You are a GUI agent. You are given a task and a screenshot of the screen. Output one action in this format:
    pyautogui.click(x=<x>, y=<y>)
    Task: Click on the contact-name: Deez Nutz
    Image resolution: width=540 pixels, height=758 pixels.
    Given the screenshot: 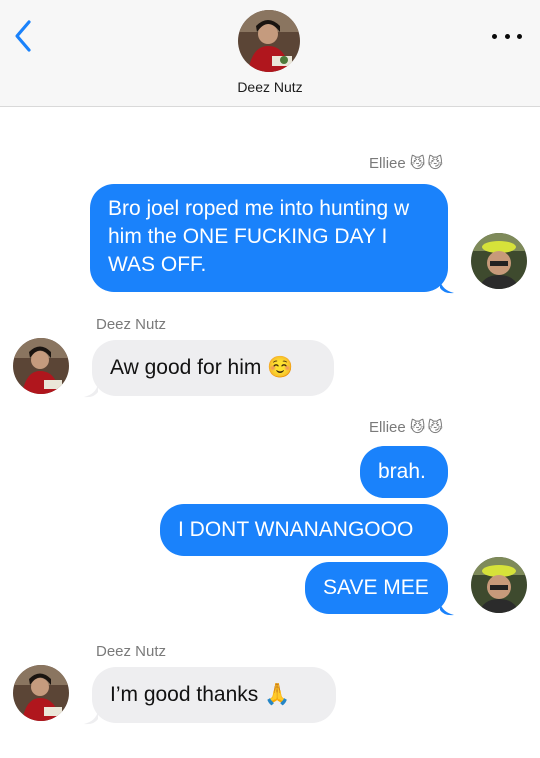 What is the action you would take?
    pyautogui.click(x=270, y=87)
    